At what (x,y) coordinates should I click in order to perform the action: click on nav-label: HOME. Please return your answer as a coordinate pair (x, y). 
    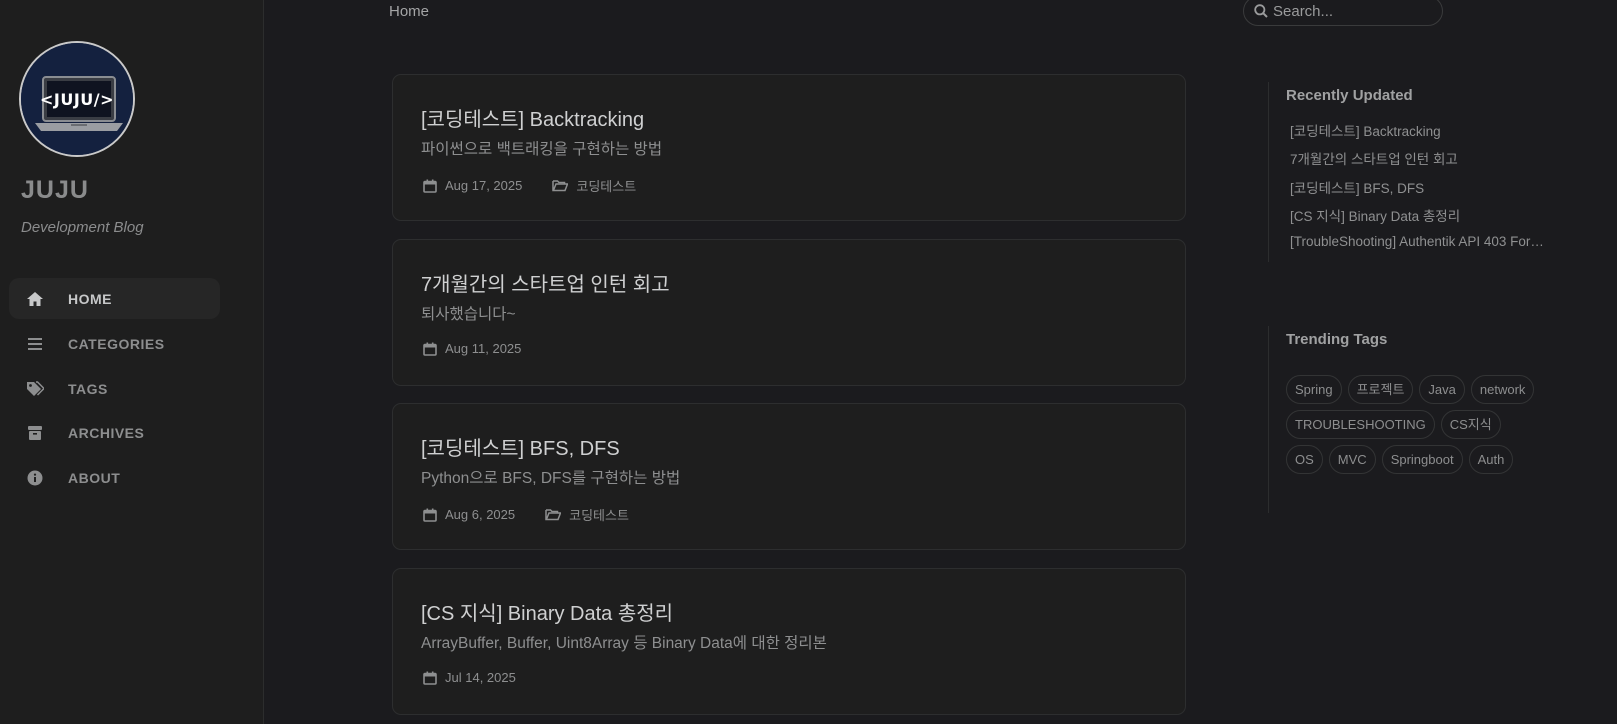
    Looking at the image, I should click on (90, 298).